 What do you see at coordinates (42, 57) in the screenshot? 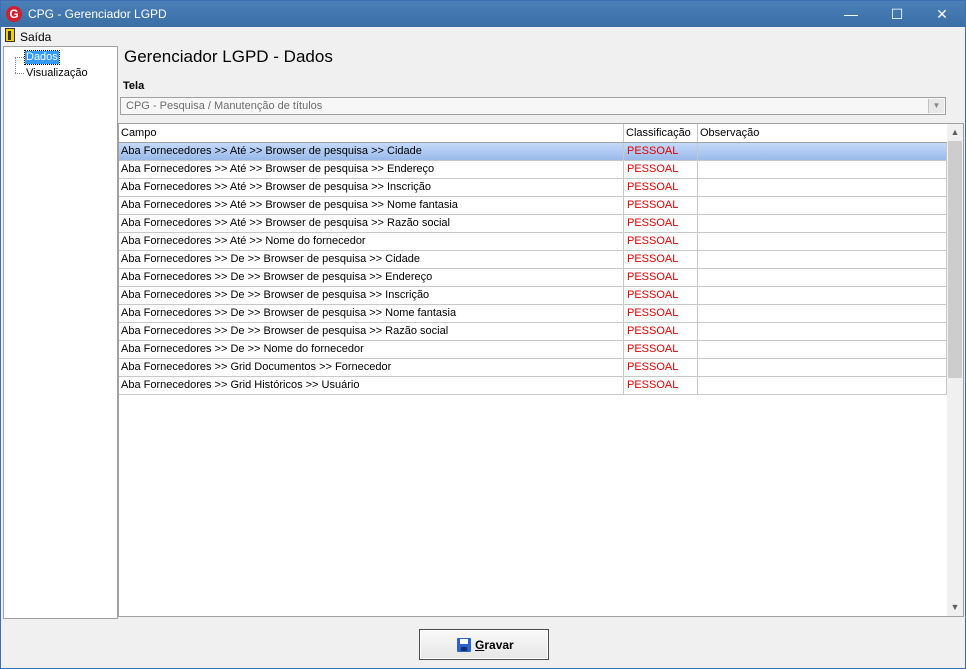
I see `tree-item-dados: Dados` at bounding box center [42, 57].